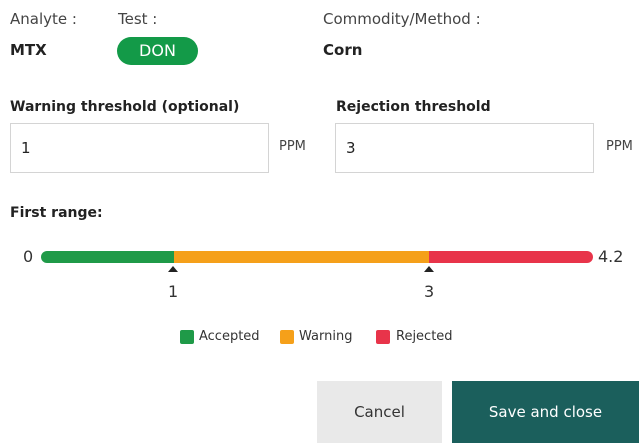  Describe the element at coordinates (287, 337) in the screenshot. I see `legend-warning-swatch` at that location.